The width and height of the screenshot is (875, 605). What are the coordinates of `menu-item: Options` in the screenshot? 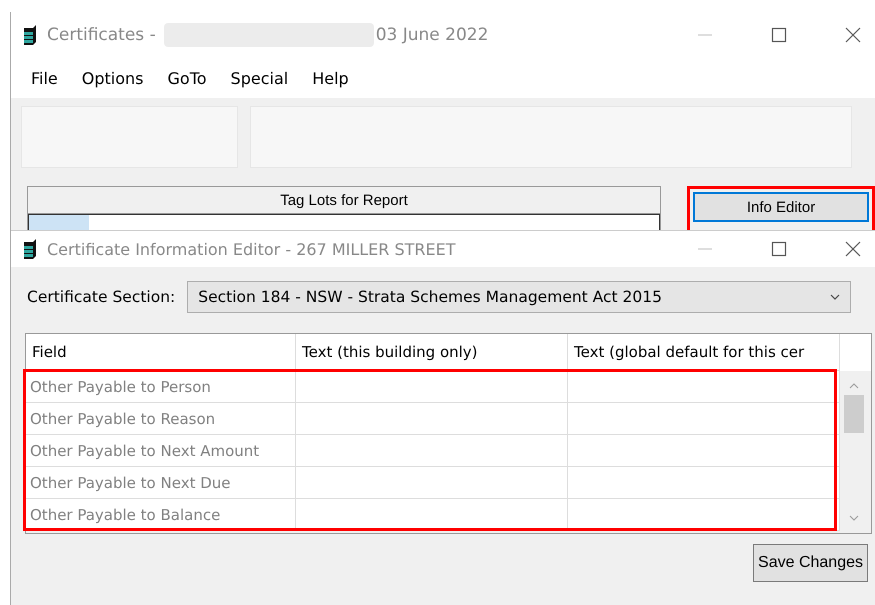 It's located at (113, 78).